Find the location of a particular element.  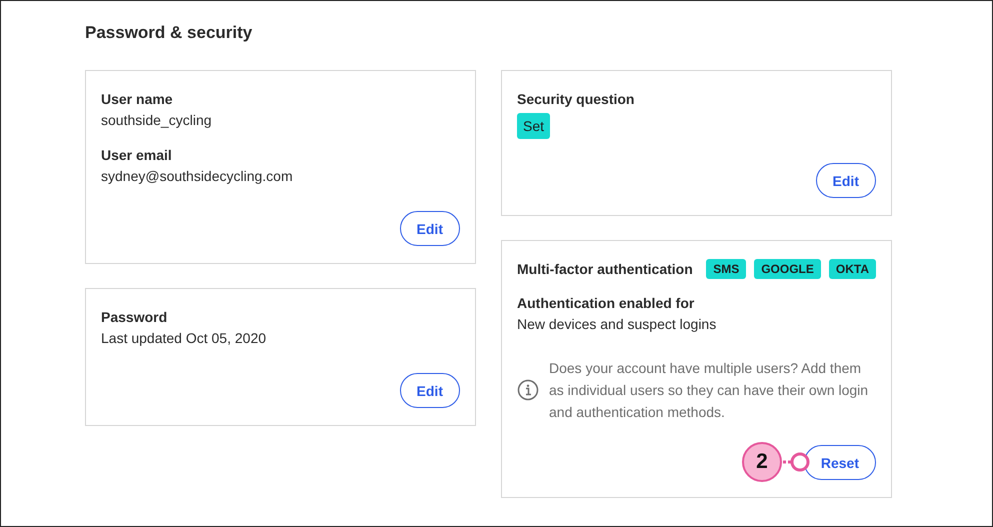

field-label: User name is located at coordinates (137, 99).